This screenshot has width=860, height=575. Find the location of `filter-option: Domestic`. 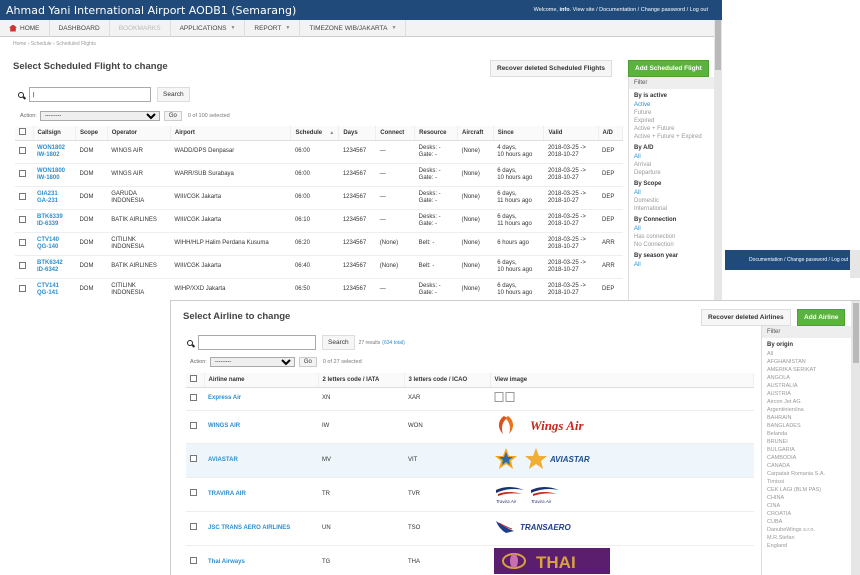

filter-option: Domestic is located at coordinates (671, 201).